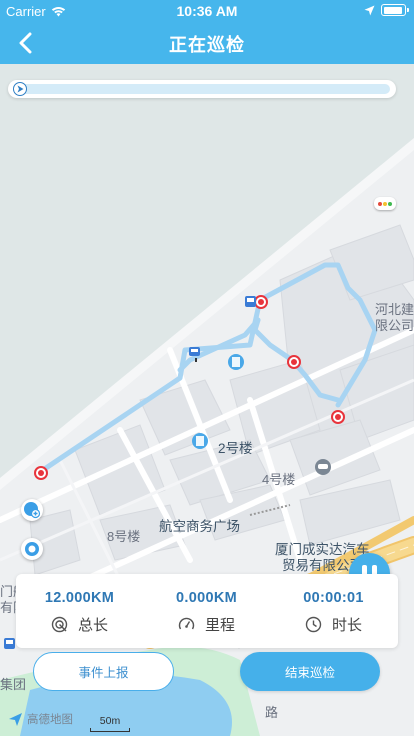 The width and height of the screenshot is (414, 736). I want to click on mileage-value: 0.000KM, so click(206, 598).